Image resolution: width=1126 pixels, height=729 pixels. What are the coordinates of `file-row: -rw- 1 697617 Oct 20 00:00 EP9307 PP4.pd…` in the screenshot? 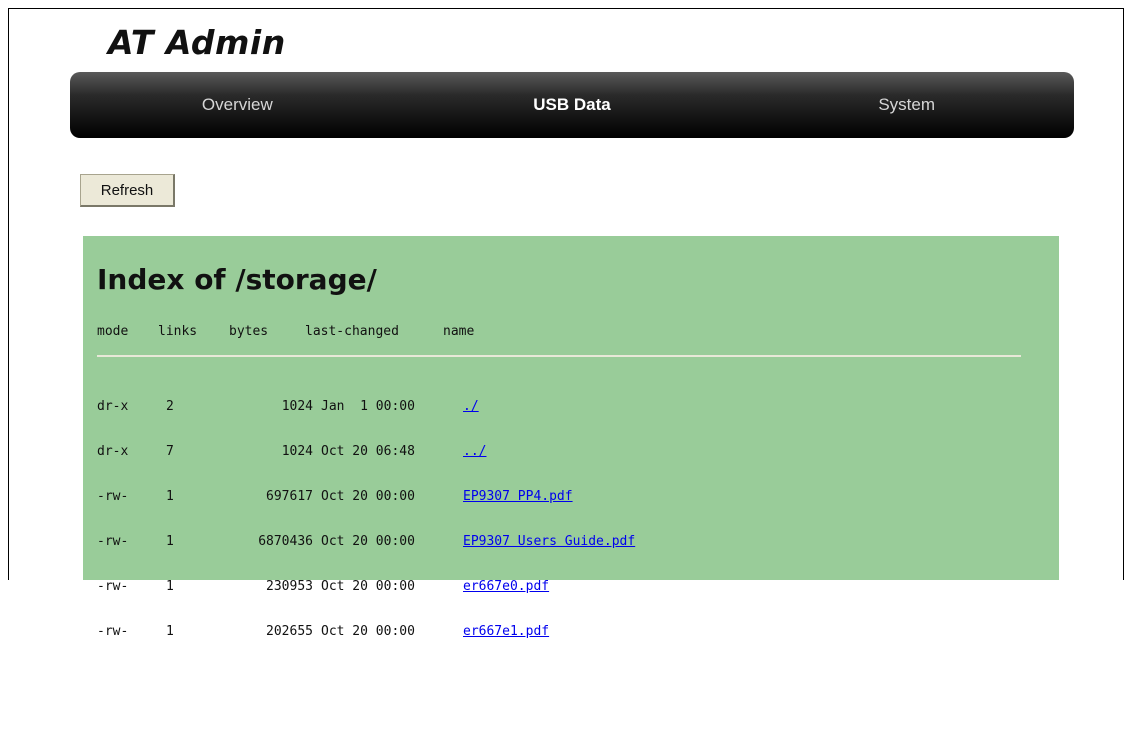 It's located at (447, 496).